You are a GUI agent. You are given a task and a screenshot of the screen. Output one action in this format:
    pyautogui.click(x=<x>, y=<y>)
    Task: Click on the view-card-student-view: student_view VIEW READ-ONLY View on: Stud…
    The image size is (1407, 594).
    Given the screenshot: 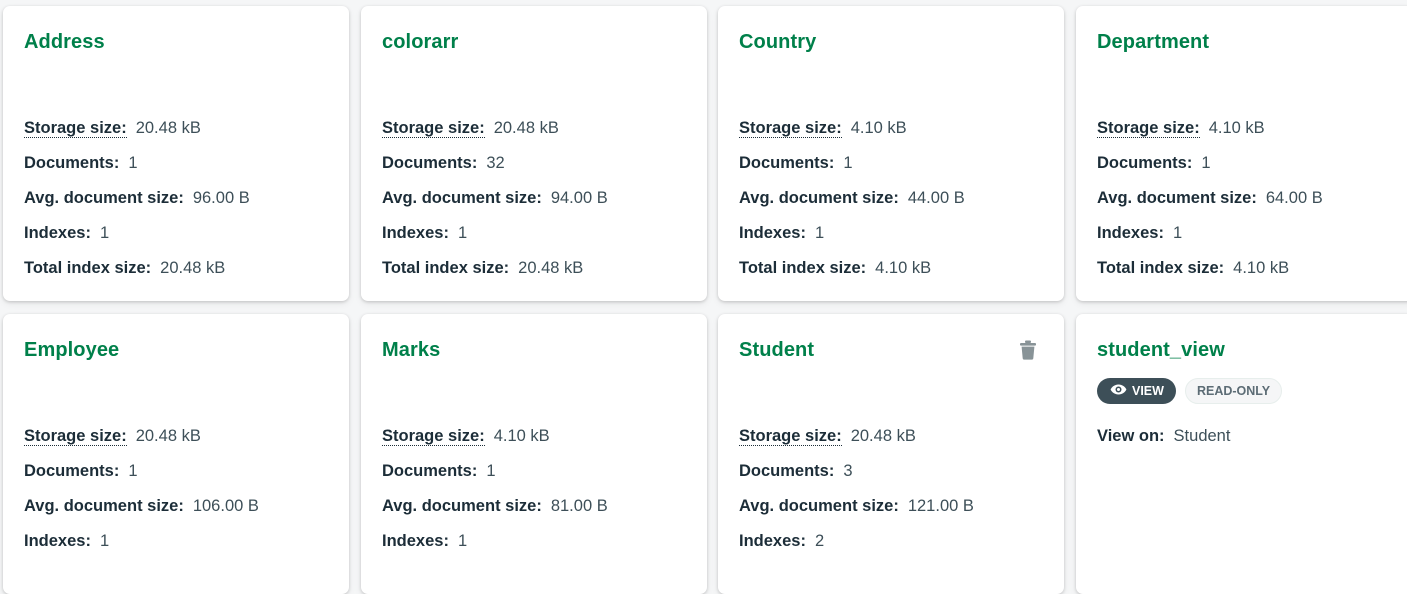 What is the action you would take?
    pyautogui.click(x=1241, y=454)
    